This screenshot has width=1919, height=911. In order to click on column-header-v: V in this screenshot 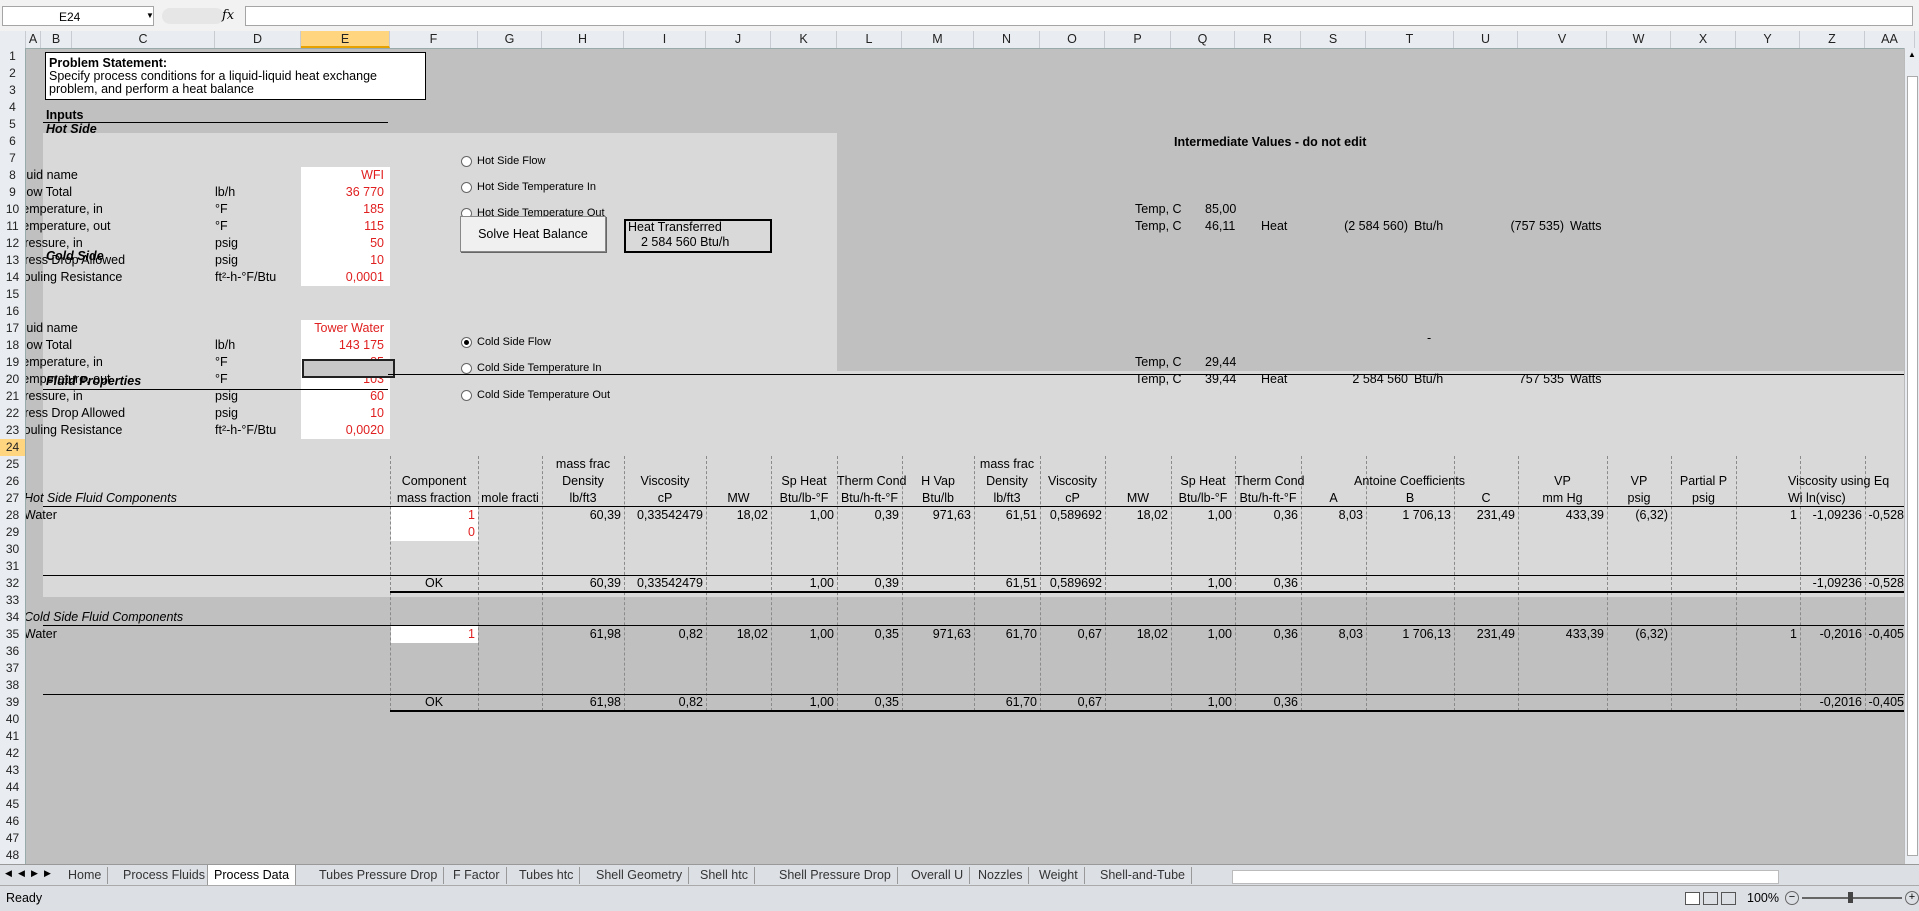, I will do `click(1562, 39)`.